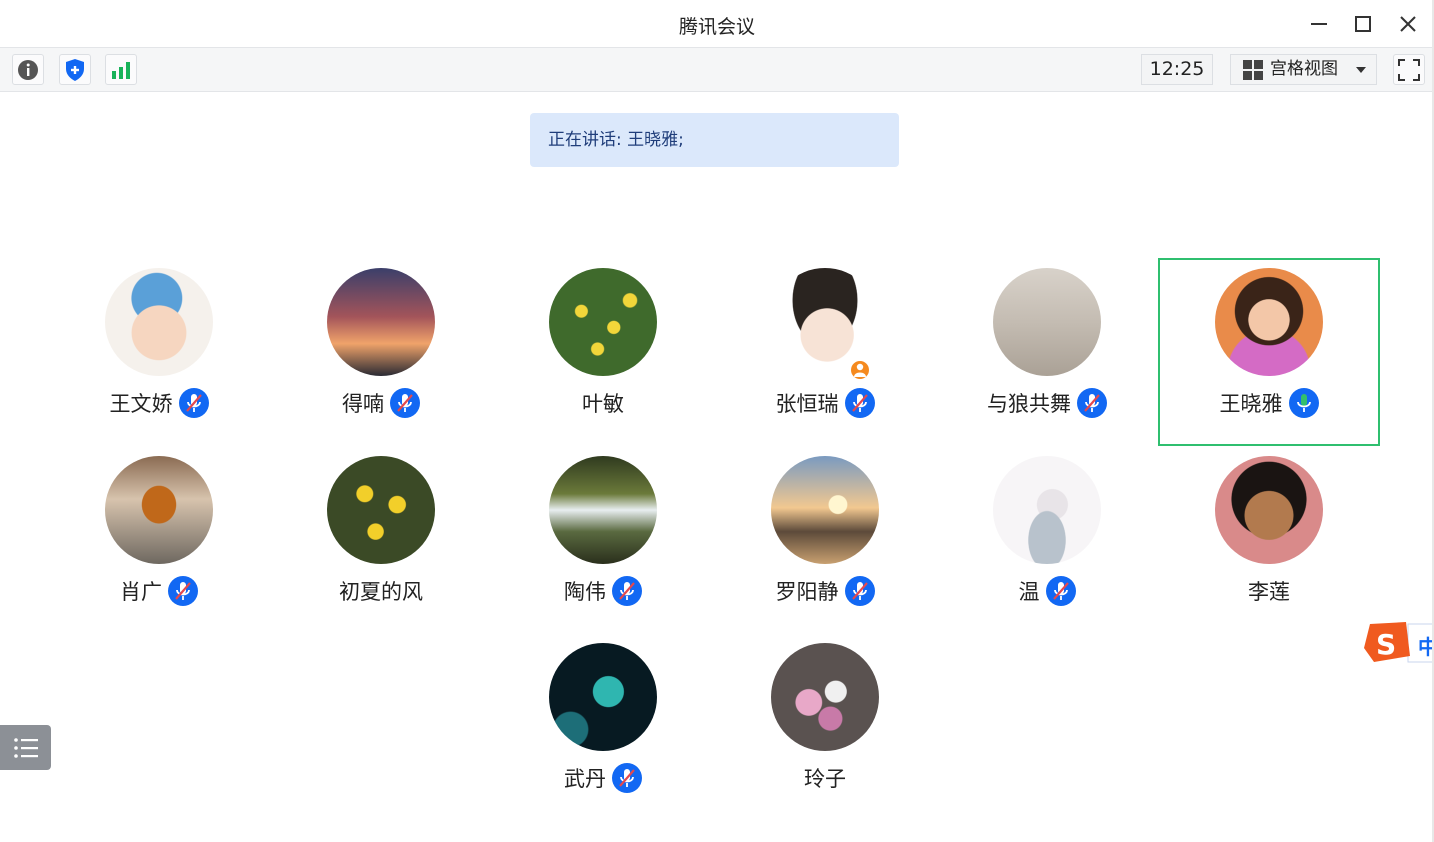  I want to click on participant-tile: 王文娇, so click(159, 352).